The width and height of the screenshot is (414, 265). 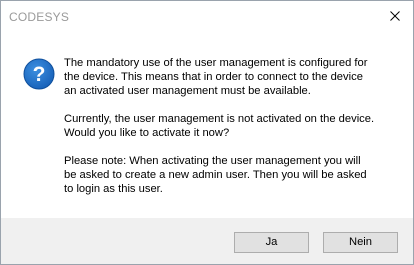 What do you see at coordinates (39, 17) in the screenshot?
I see `window-title: CODESYS` at bounding box center [39, 17].